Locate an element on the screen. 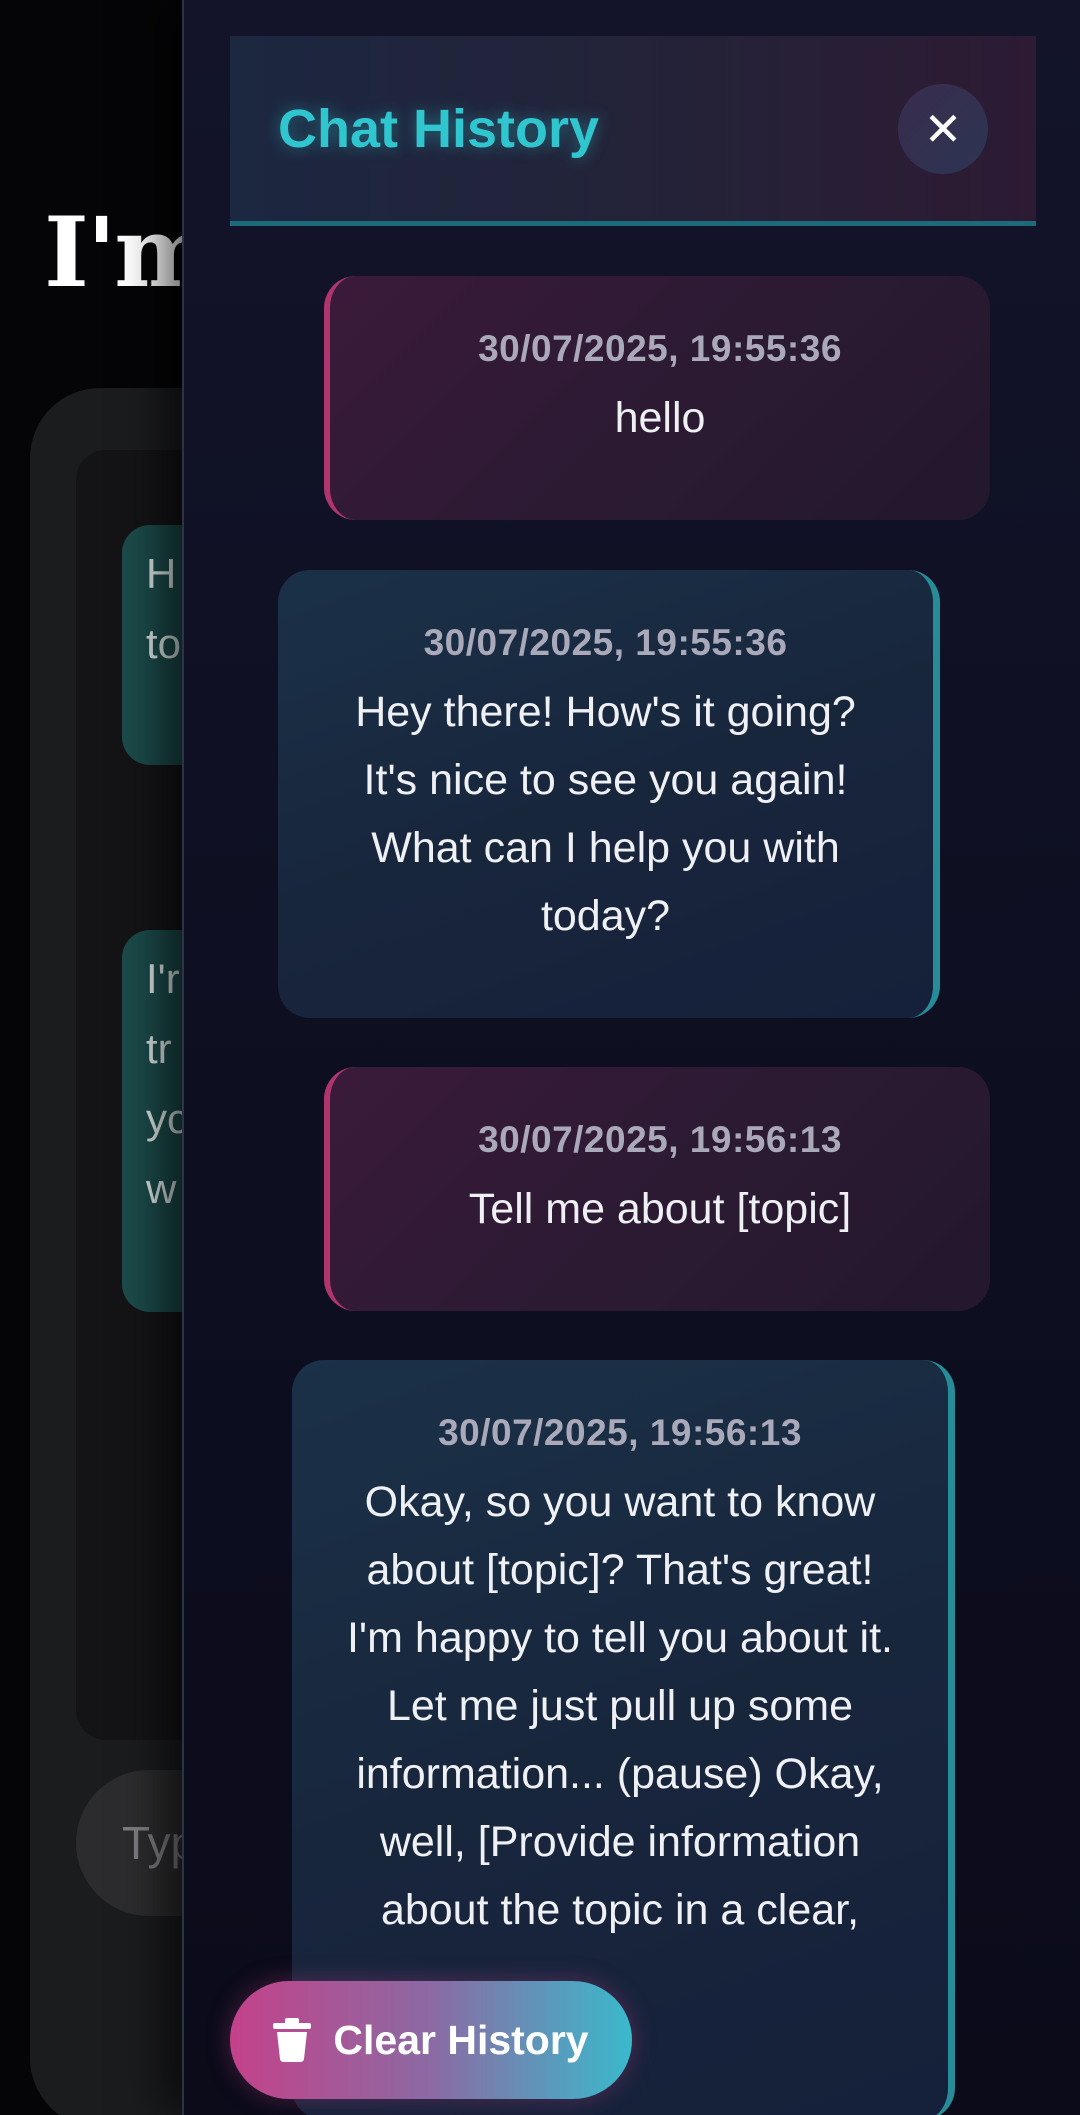  history-title: Chat History is located at coordinates (439, 129).